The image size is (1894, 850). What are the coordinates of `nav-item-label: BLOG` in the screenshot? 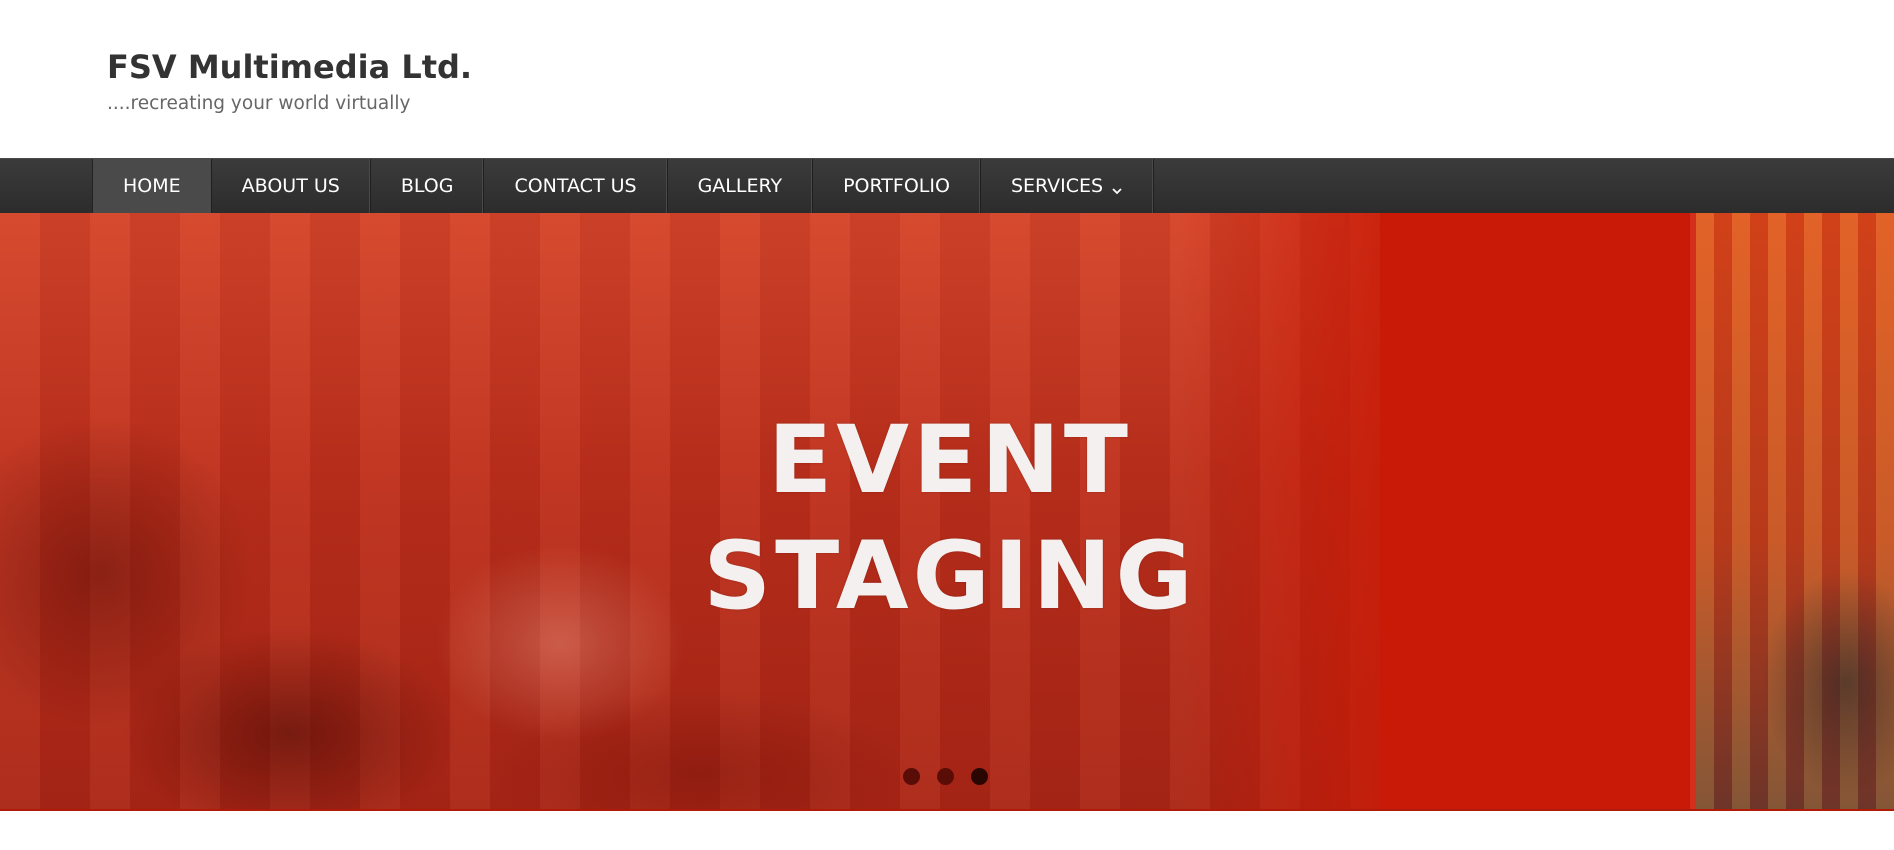 It's located at (427, 186).